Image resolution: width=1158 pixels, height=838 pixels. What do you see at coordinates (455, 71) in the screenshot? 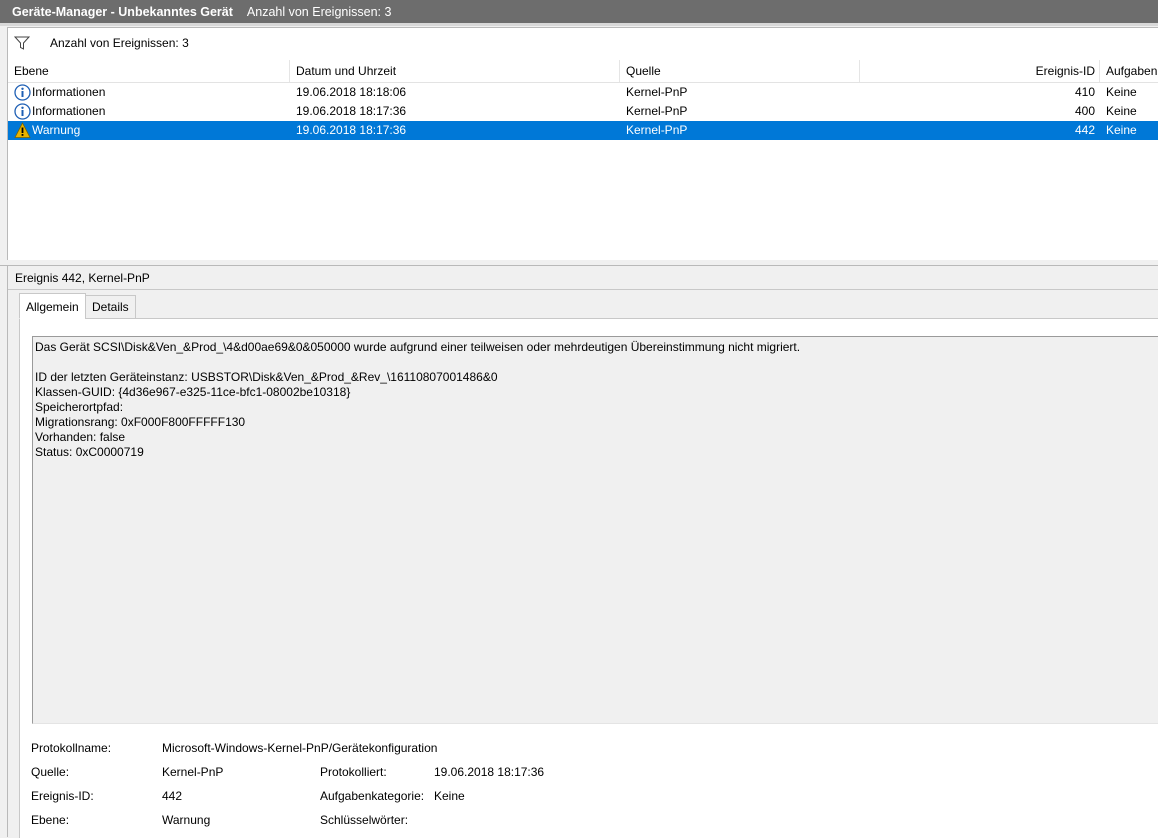
I see `column-header-datetime: Datum und Uhrzeit` at bounding box center [455, 71].